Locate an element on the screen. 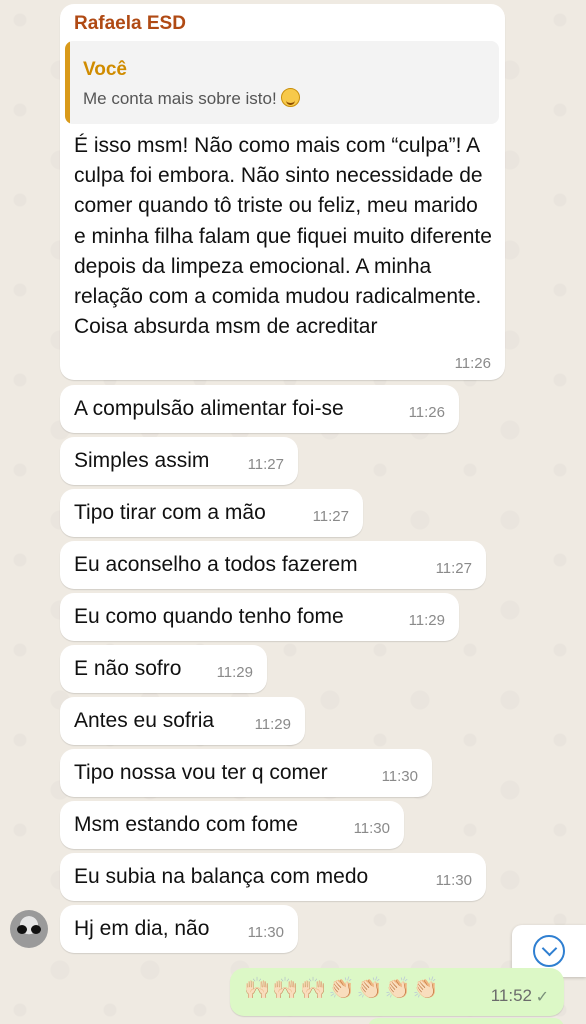  message-text: Tipo nossa vou ter q comer is located at coordinates (201, 772).